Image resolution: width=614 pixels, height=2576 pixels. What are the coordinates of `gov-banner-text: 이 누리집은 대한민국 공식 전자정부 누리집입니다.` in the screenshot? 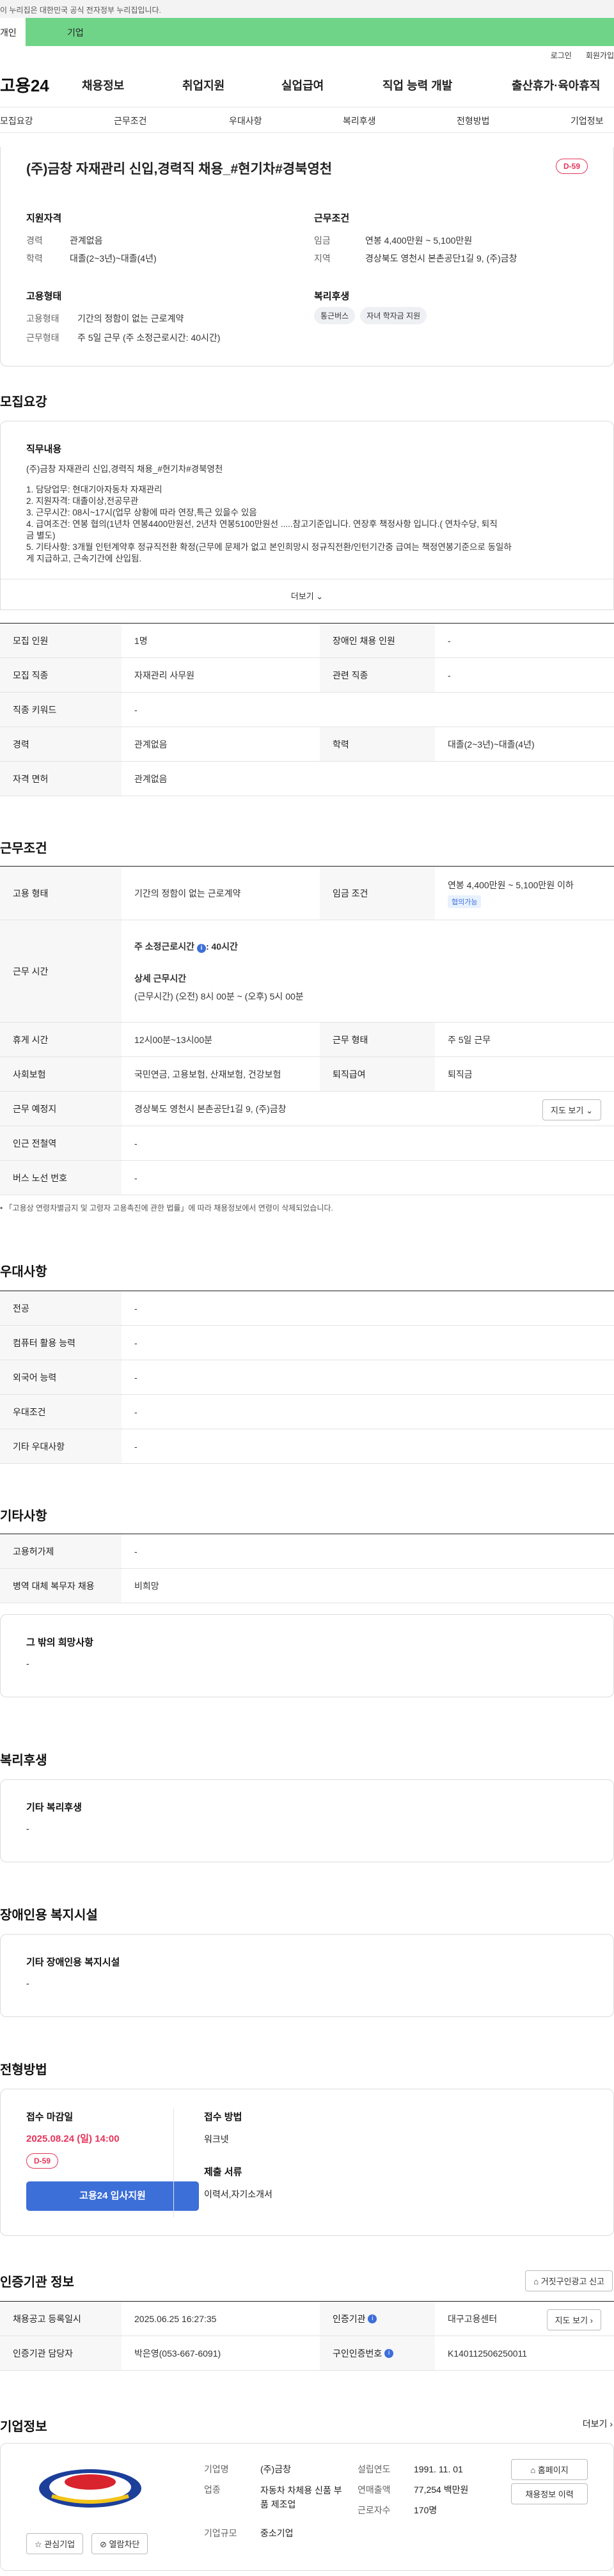 It's located at (80, 10).